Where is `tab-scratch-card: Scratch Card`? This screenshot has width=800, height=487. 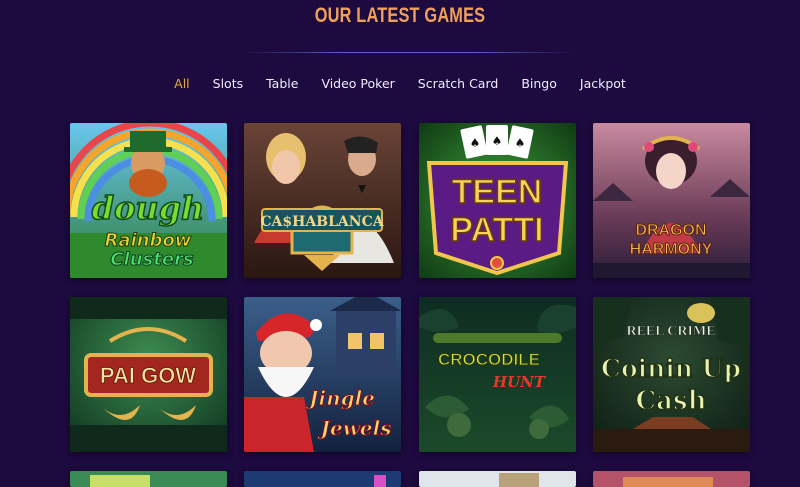 tab-scratch-card: Scratch Card is located at coordinates (458, 84).